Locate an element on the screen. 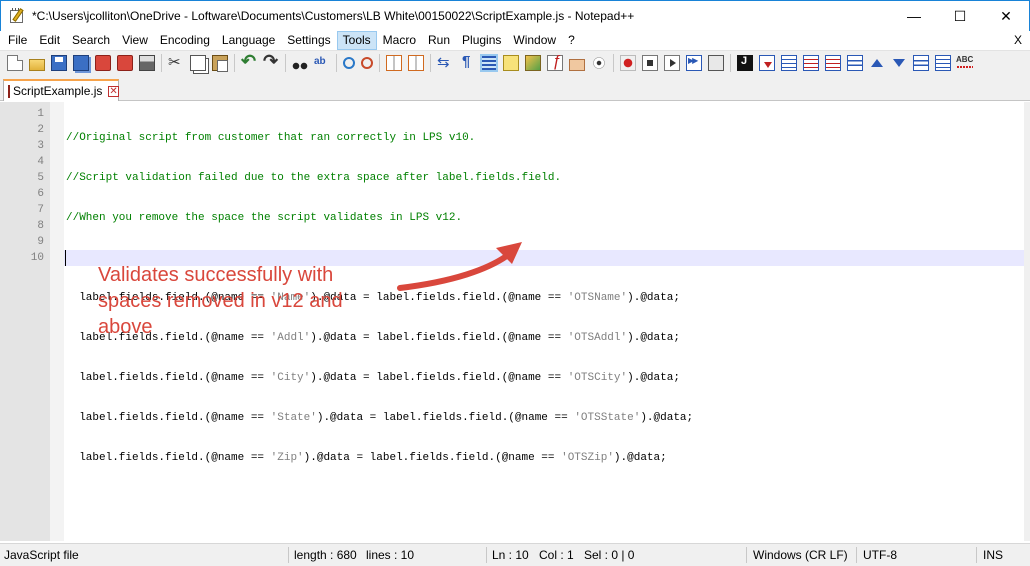  menu-search: Search is located at coordinates (91, 40).